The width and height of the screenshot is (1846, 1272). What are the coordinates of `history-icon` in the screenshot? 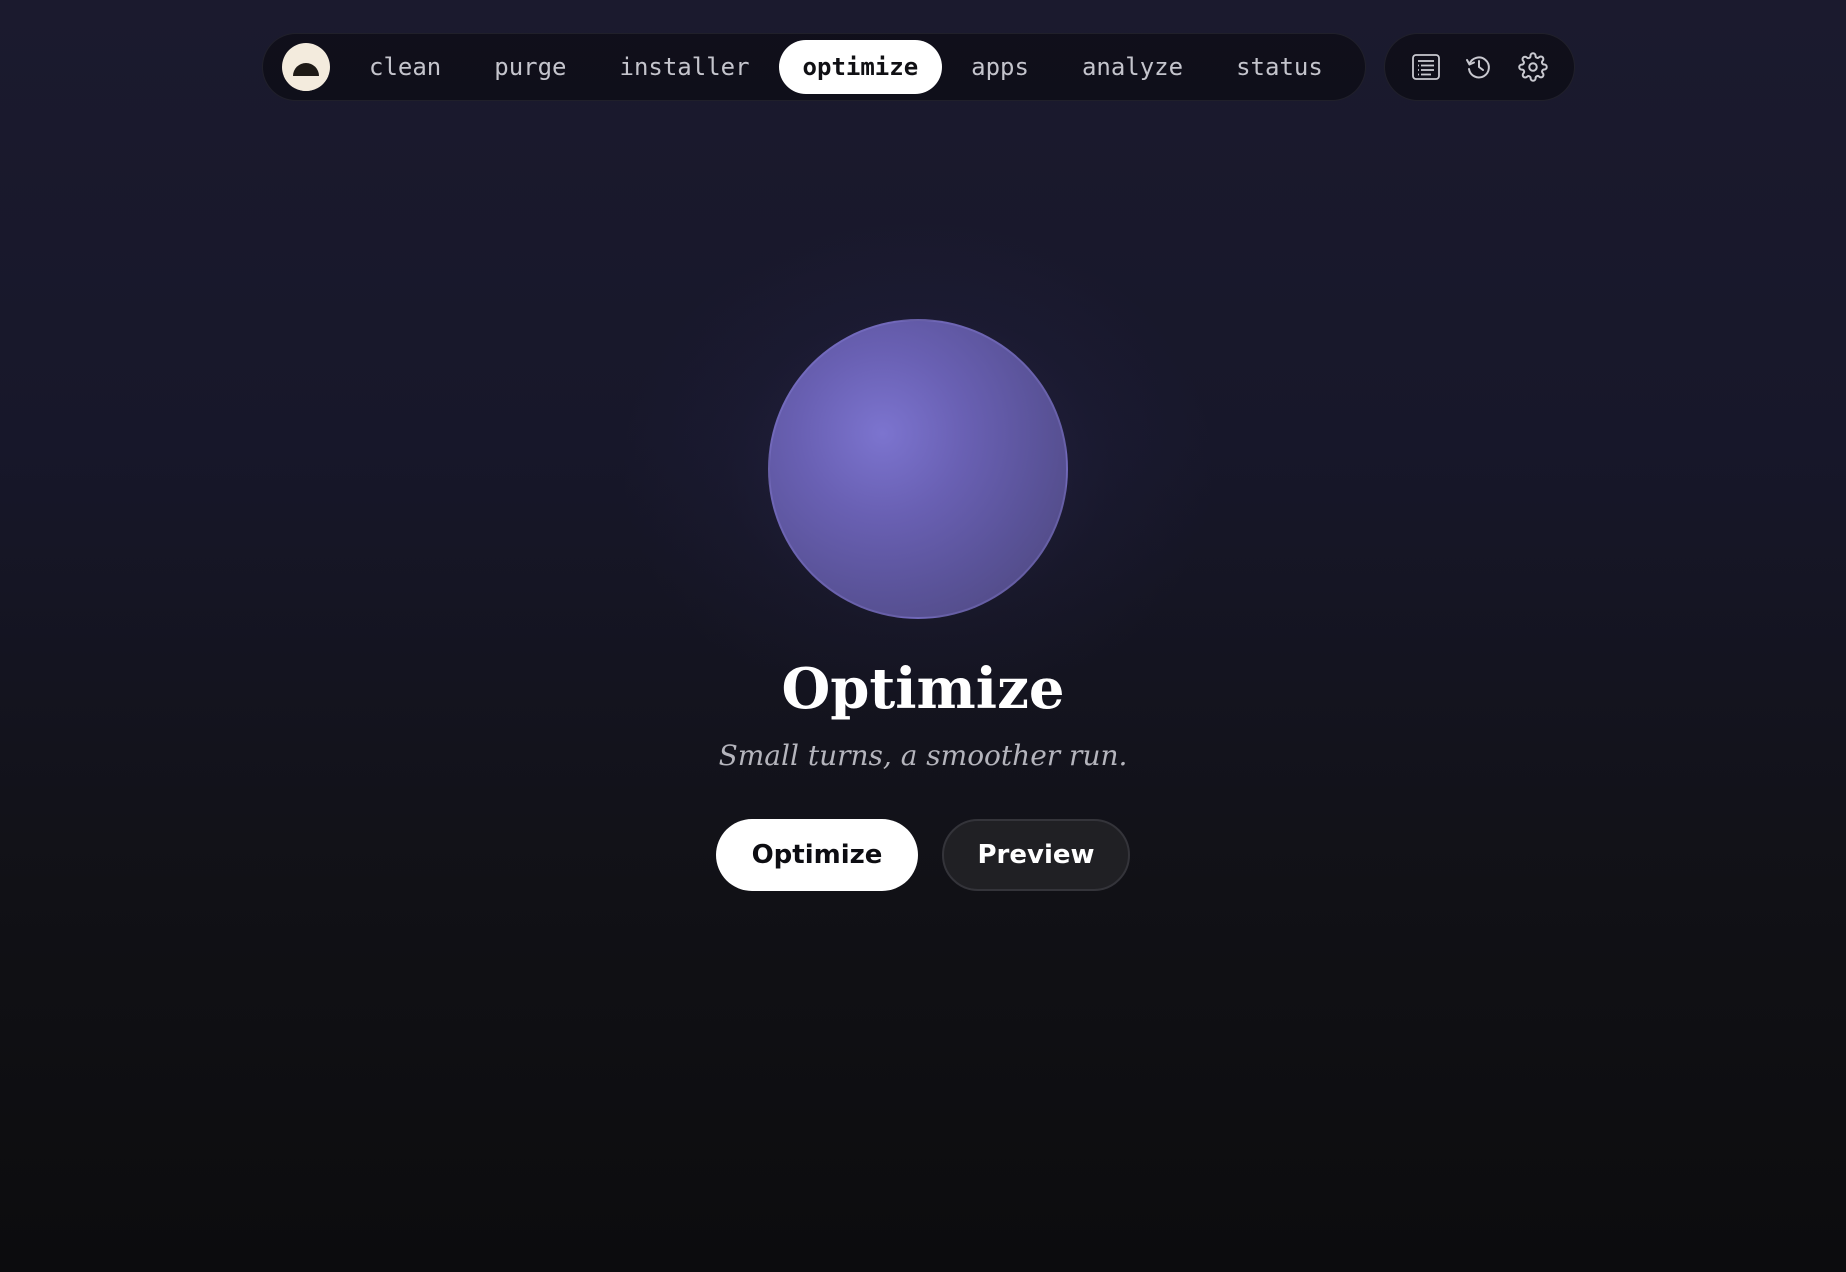 It's located at (1479, 67).